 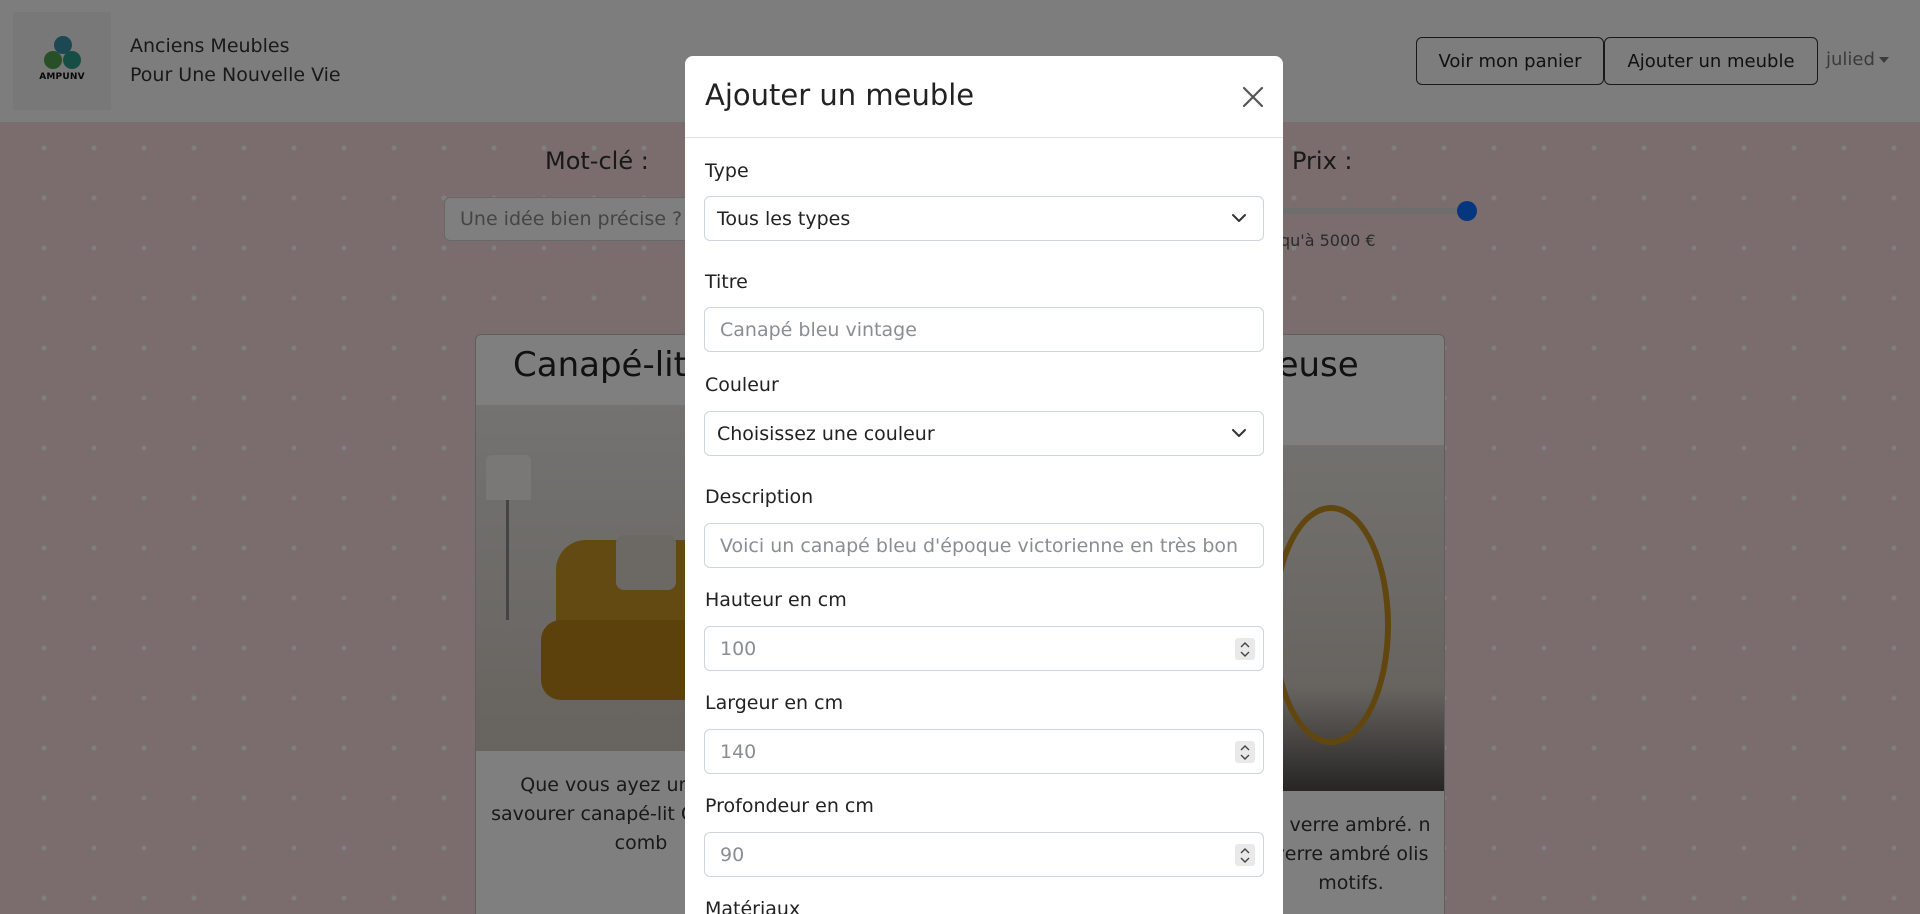 I want to click on largeur-input: 140, so click(x=984, y=751).